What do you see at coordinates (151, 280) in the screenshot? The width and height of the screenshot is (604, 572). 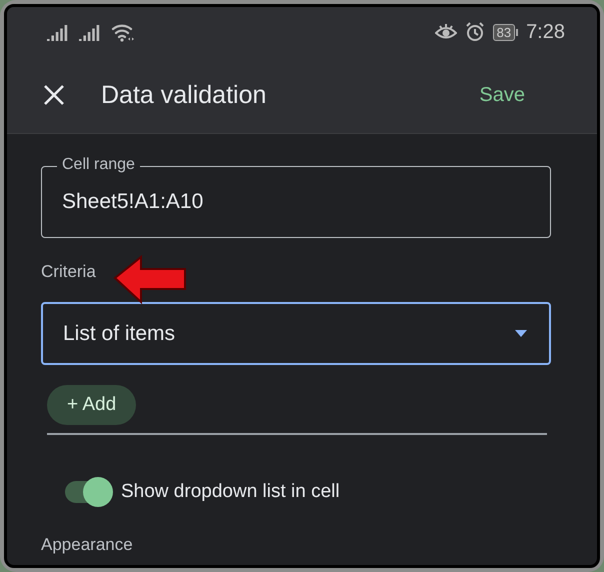 I see `arrow-icon` at bounding box center [151, 280].